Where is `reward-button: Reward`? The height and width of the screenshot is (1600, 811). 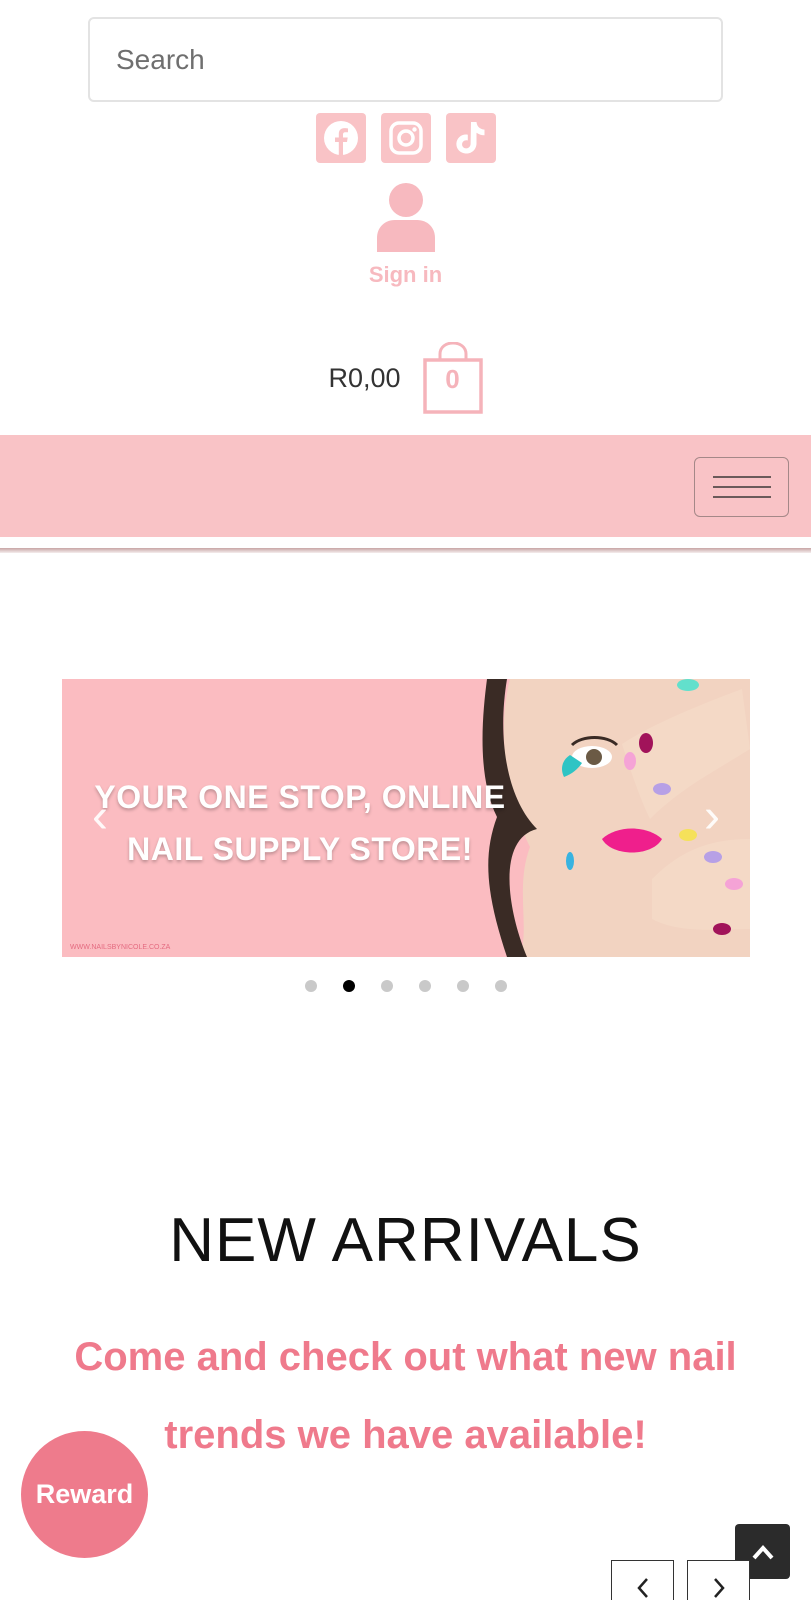
reward-button: Reward is located at coordinates (84, 1494).